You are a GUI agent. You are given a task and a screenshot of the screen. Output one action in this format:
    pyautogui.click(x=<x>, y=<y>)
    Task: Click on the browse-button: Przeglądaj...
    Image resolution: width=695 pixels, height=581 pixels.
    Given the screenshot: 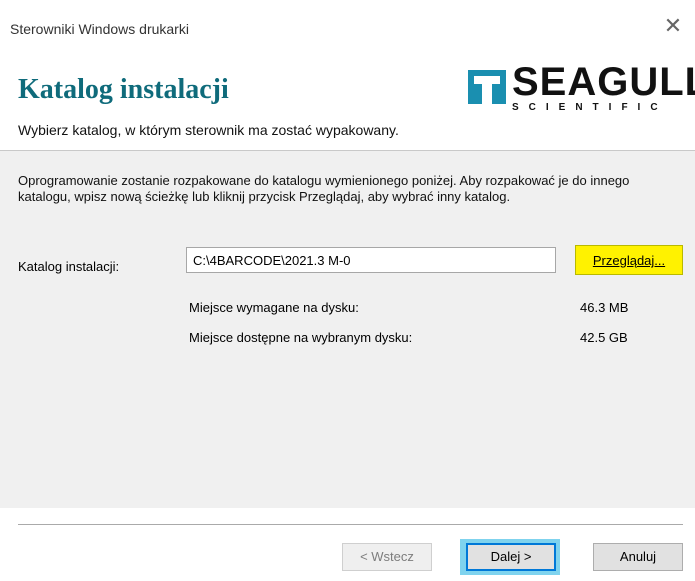 What is the action you would take?
    pyautogui.click(x=629, y=260)
    